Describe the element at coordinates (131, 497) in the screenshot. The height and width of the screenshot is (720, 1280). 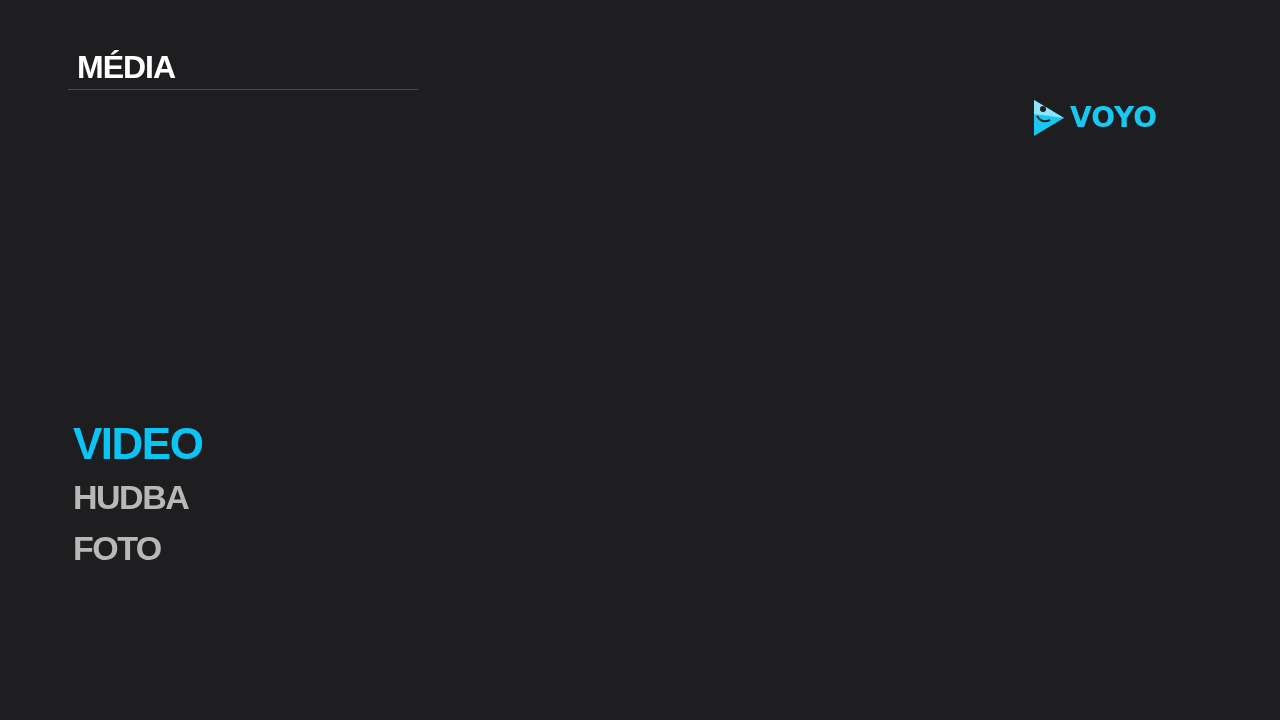
I see `menu-item: HUDBA` at that location.